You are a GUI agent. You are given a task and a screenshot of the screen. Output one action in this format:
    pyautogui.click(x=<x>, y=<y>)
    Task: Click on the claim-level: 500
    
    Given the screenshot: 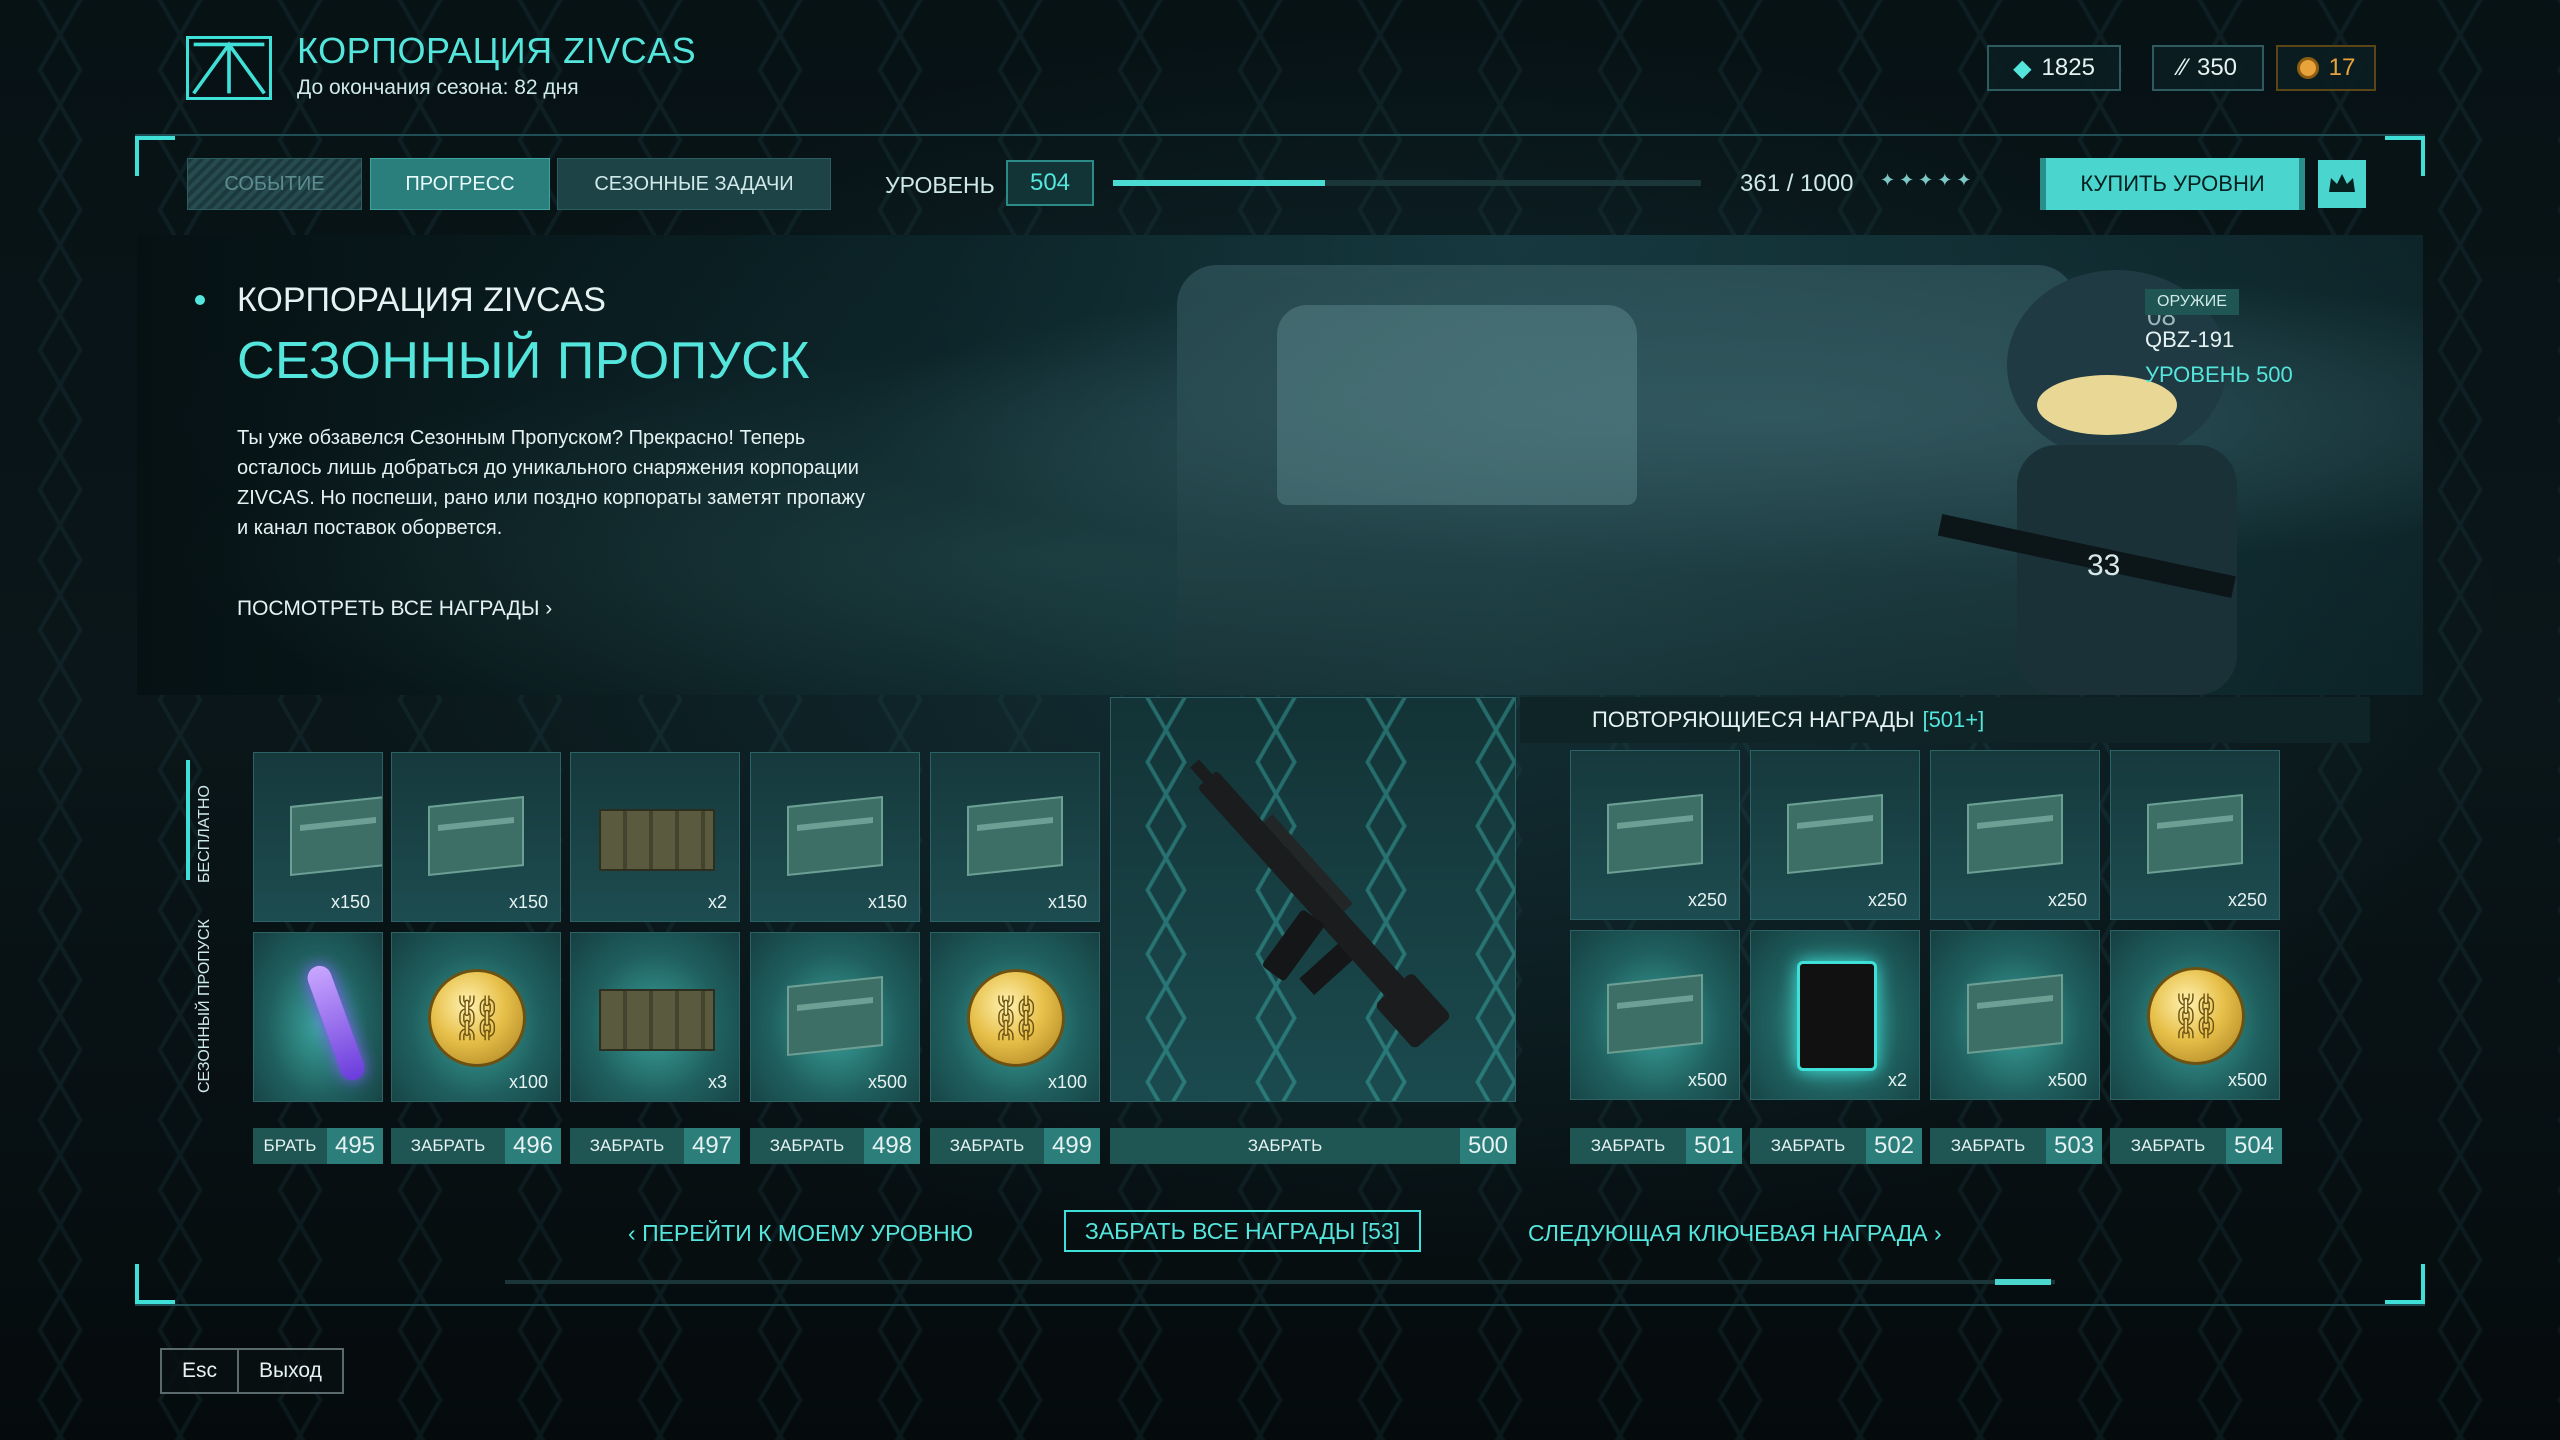 What is the action you would take?
    pyautogui.click(x=1488, y=1146)
    